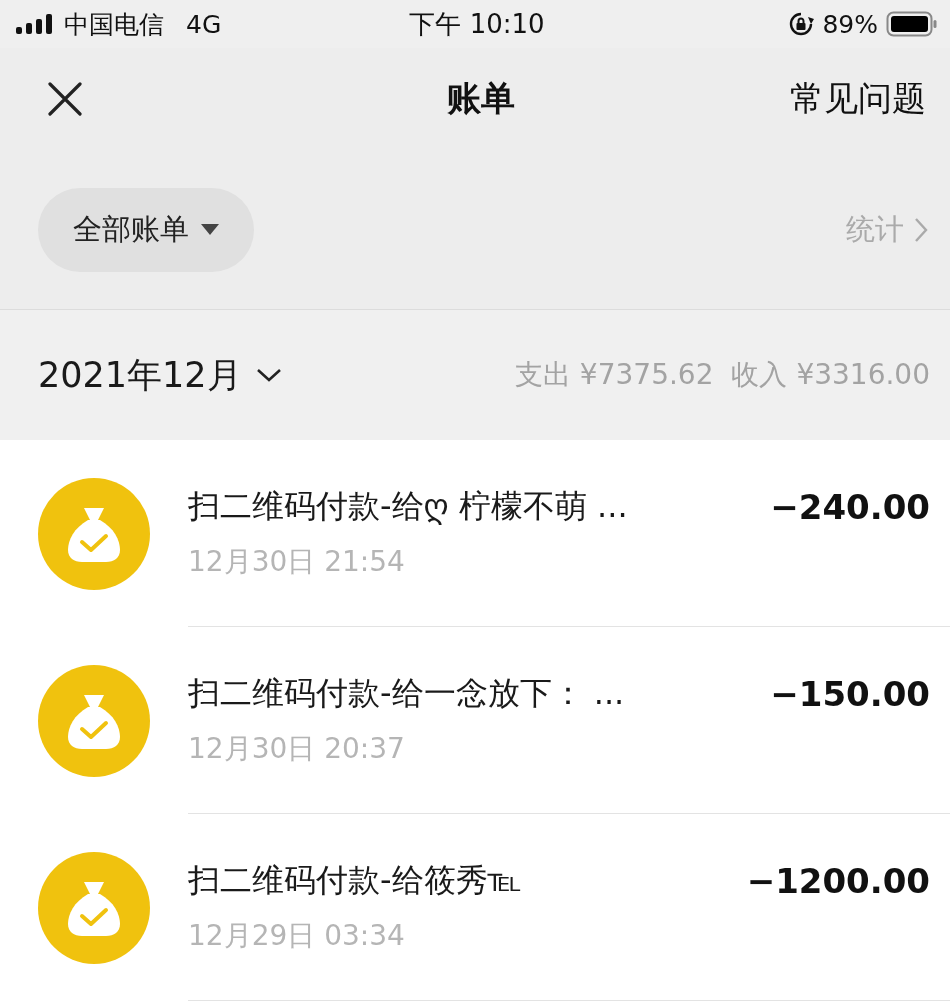 The height and width of the screenshot is (1003, 950). I want to click on close-icon, so click(65, 99).